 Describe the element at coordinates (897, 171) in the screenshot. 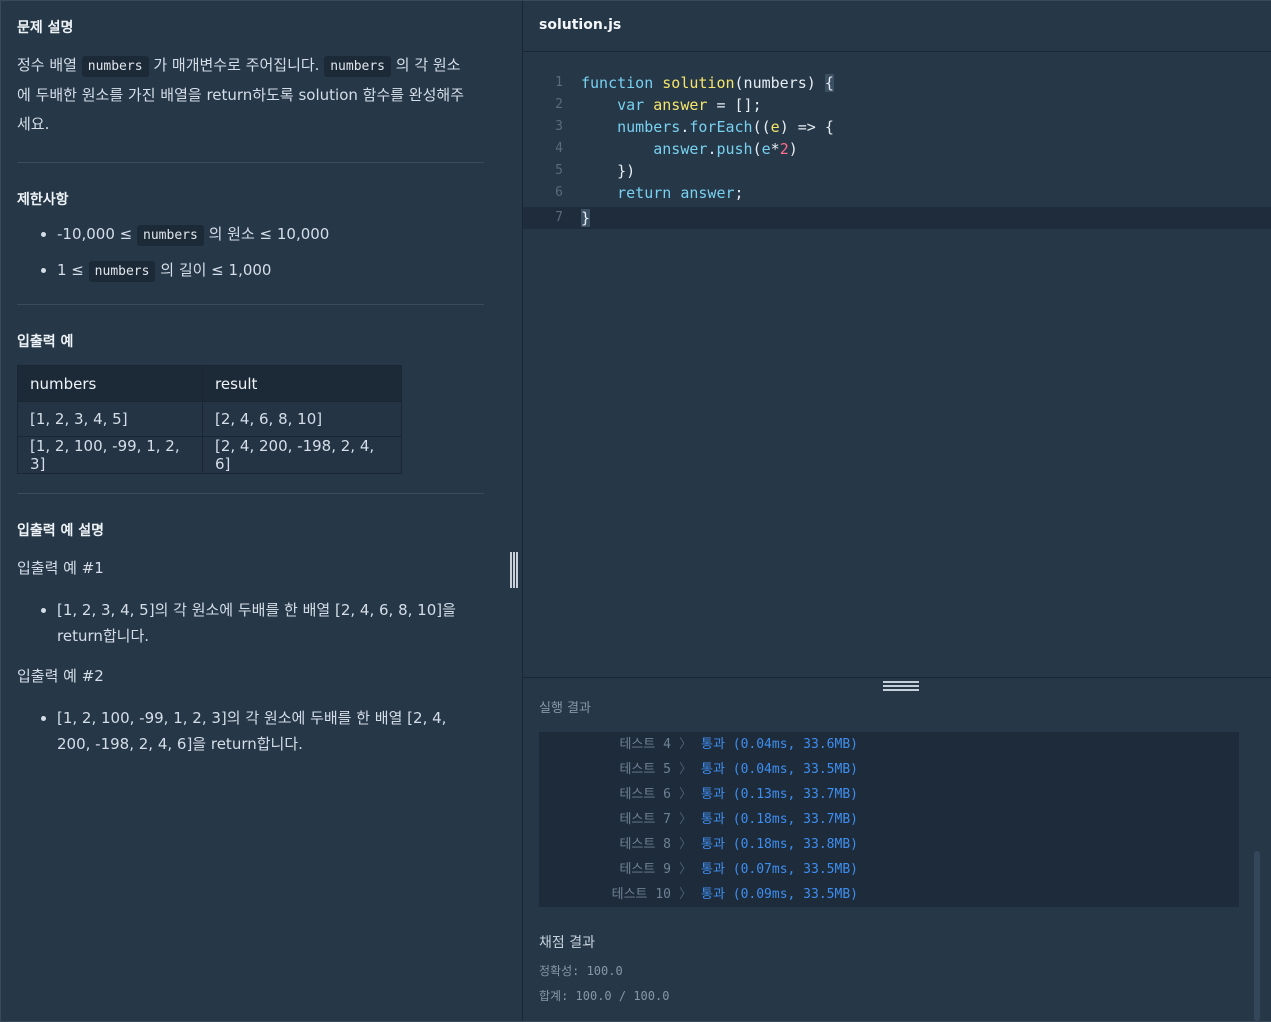

I see `code-line: 5 })` at that location.